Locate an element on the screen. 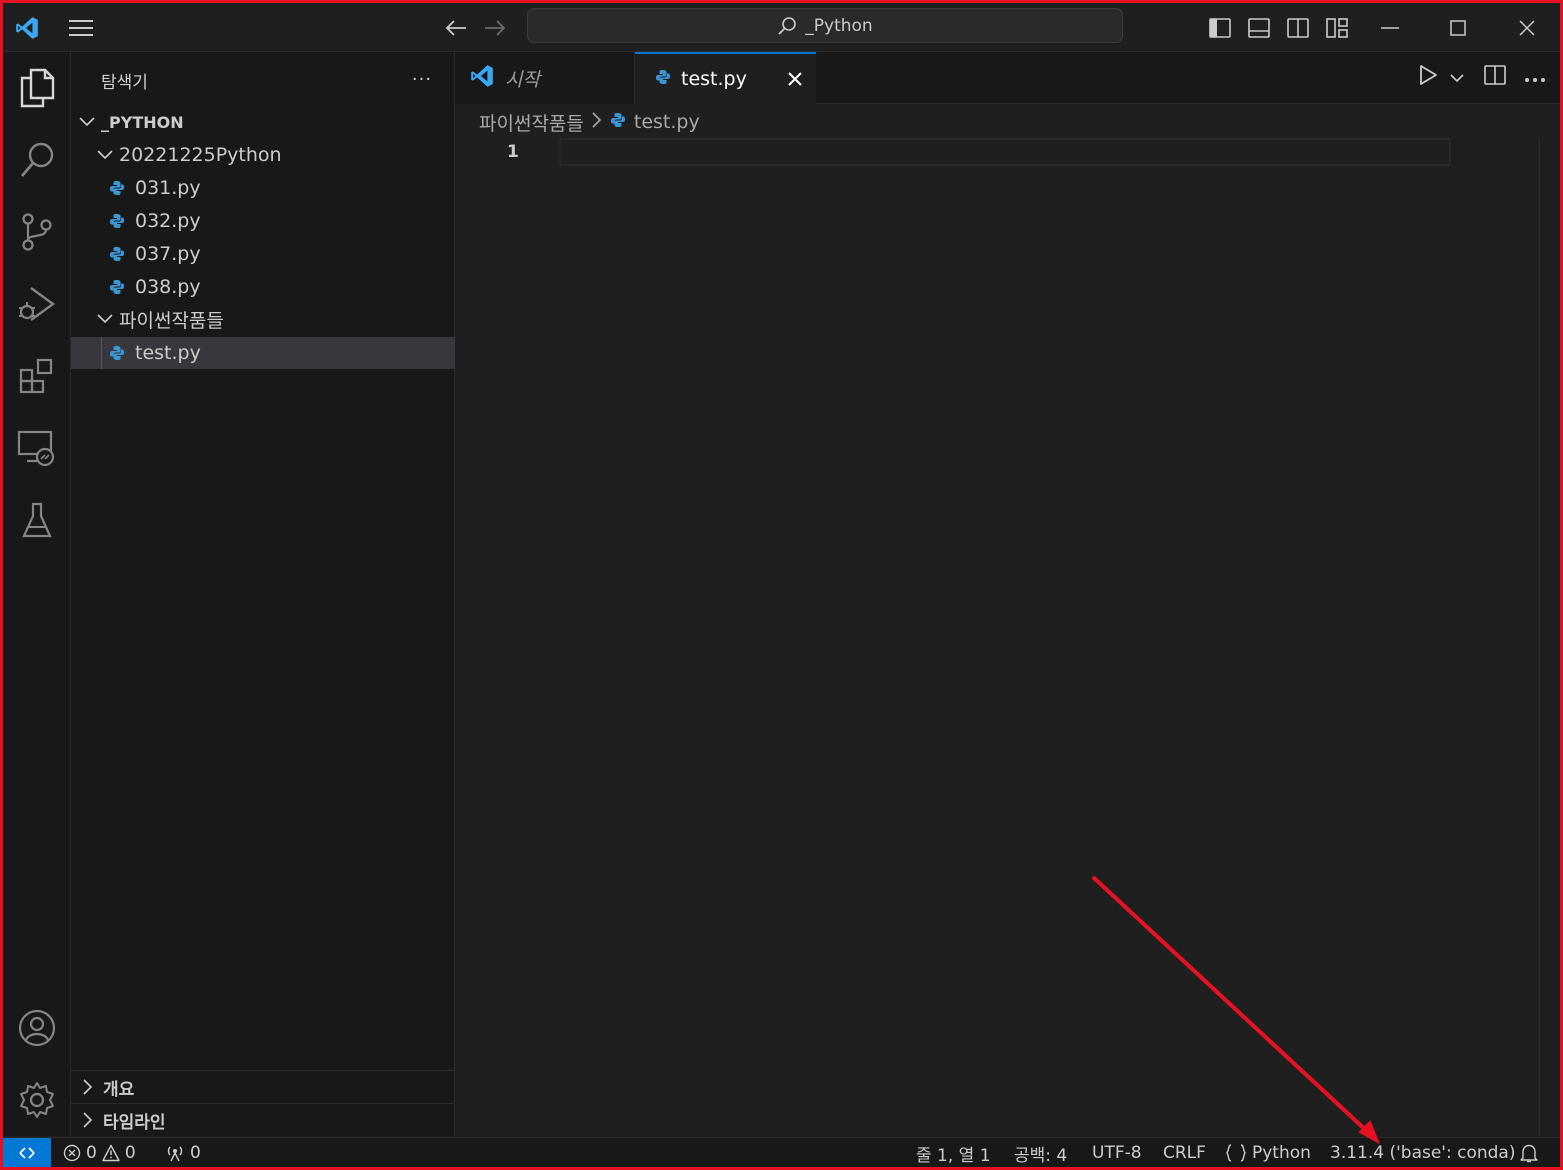 The width and height of the screenshot is (1563, 1170). eol-label: CRLF is located at coordinates (1184, 1153).